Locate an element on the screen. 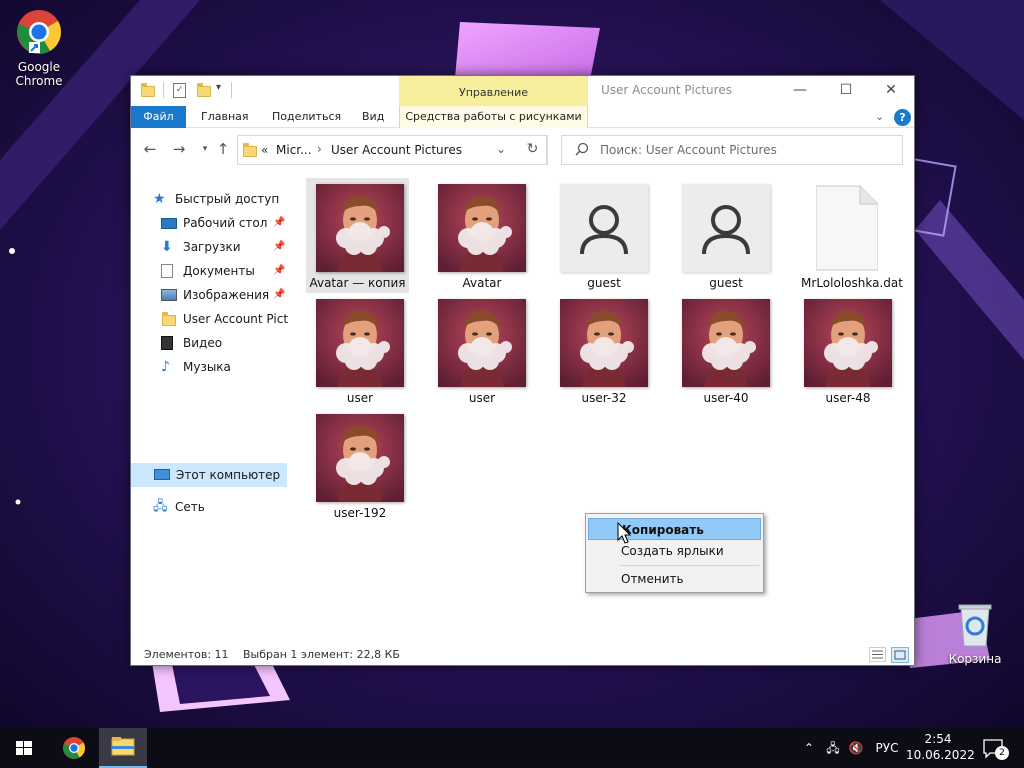  file-name: Avatar is located at coordinates (482, 283).